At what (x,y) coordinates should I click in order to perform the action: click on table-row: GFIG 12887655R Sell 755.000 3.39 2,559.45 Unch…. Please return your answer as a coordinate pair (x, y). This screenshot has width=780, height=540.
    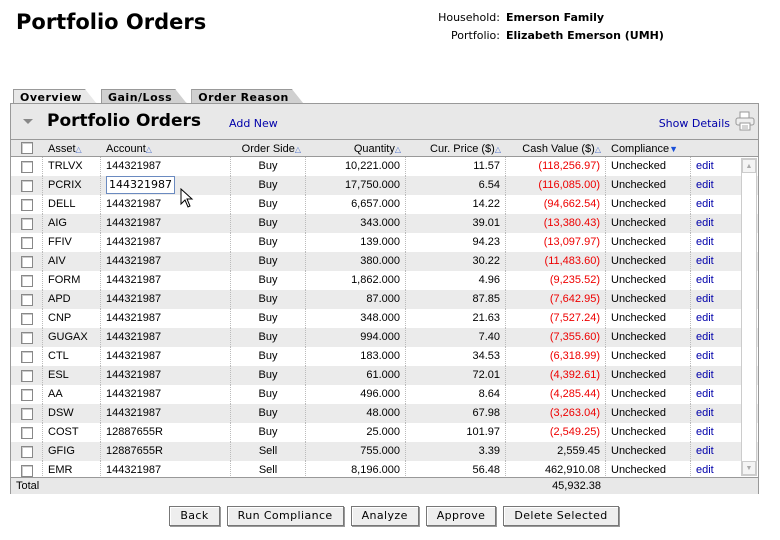
    Looking at the image, I should click on (384, 451).